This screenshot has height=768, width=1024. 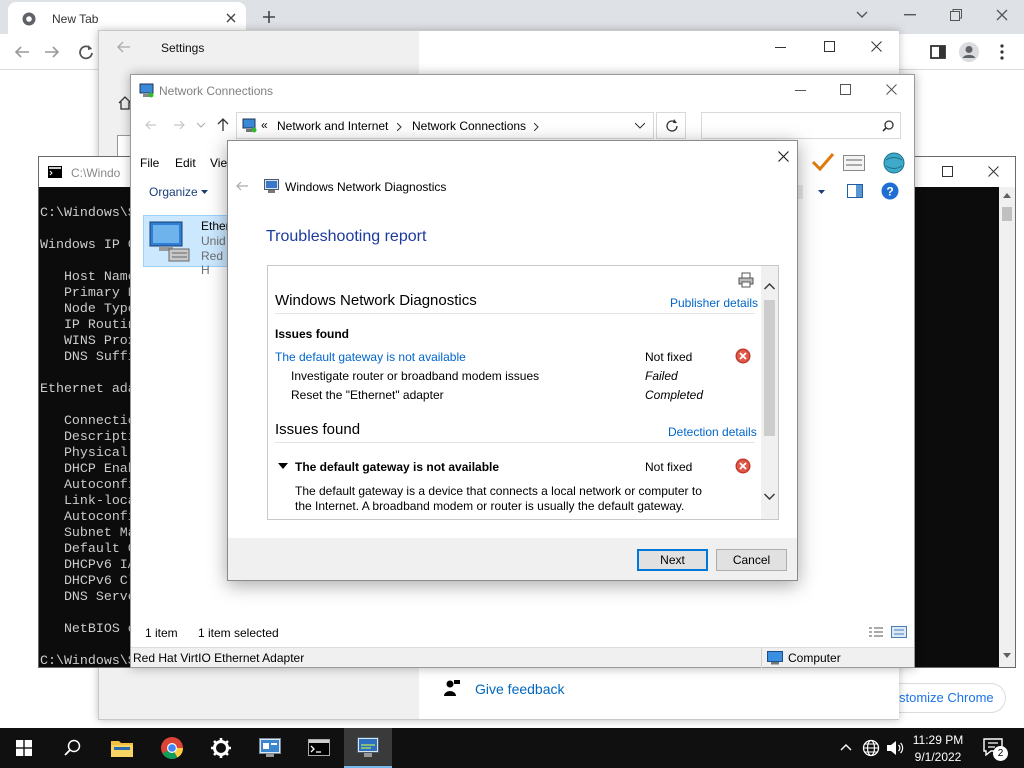 I want to click on give-feedback-link: Give feedback, so click(x=520, y=689).